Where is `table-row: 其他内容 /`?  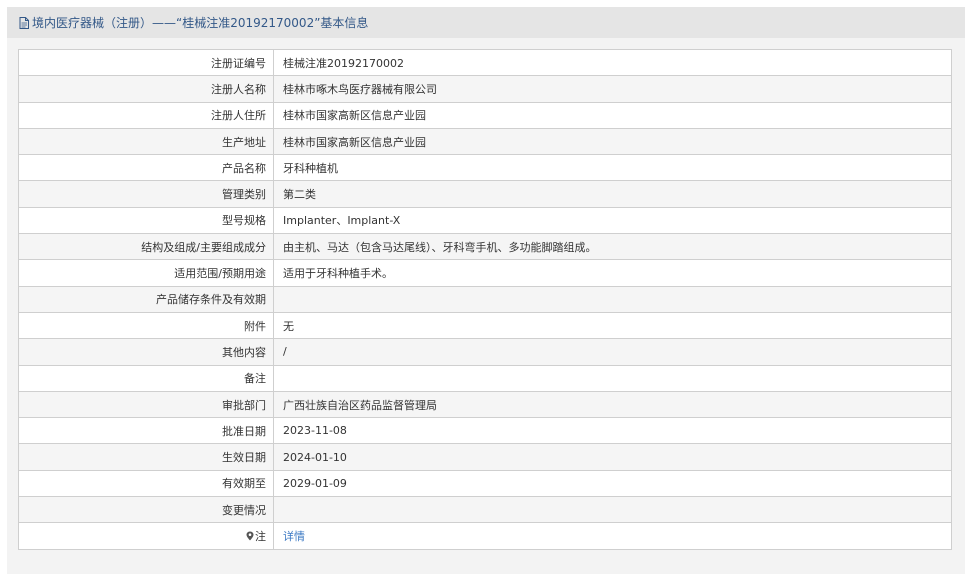
table-row: 其他内容 / is located at coordinates (485, 352).